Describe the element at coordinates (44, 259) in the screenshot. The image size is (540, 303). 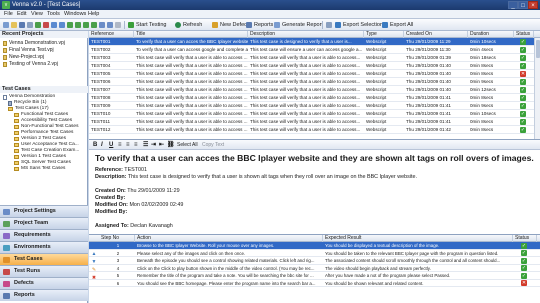
I see `nav-test-cases: Test Cases` at that location.